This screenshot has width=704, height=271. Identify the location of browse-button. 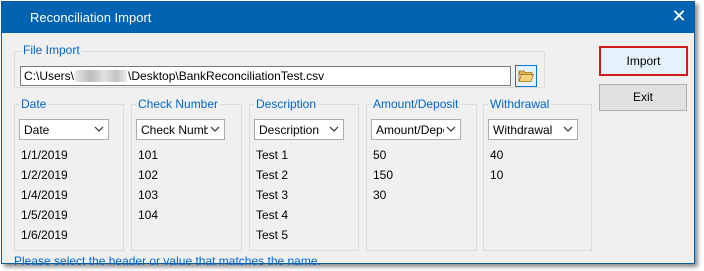
(526, 76).